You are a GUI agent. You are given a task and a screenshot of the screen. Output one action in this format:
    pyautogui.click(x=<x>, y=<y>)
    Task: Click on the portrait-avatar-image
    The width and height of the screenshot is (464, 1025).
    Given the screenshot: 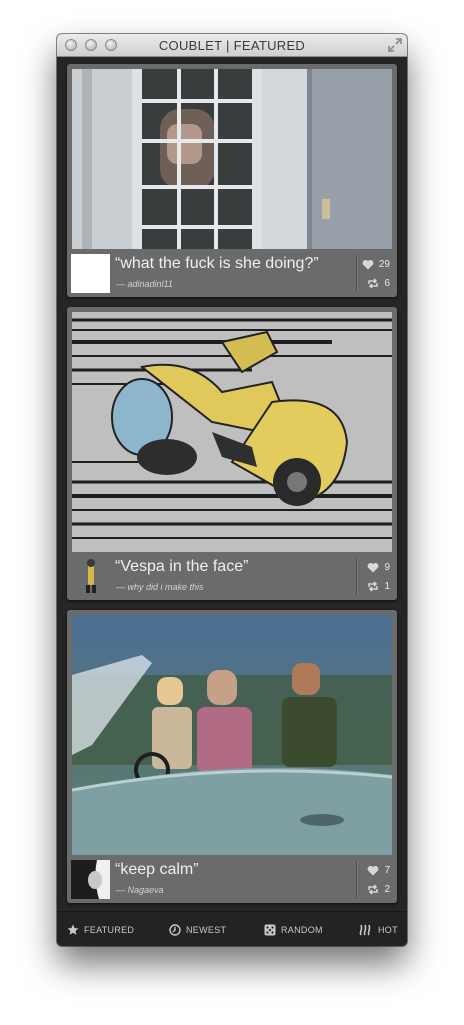 What is the action you would take?
    pyautogui.click(x=90, y=879)
    